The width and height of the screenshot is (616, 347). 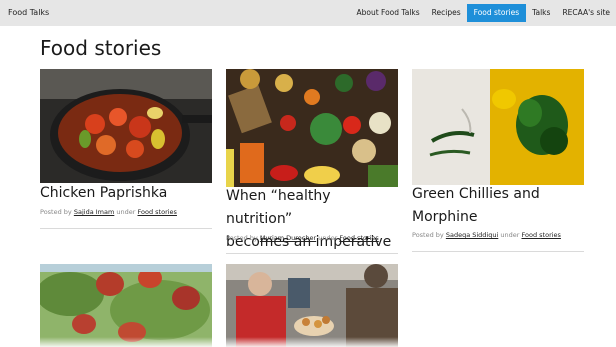 I want to click on author-link: Sadeqa Siddiqui, so click(x=472, y=235).